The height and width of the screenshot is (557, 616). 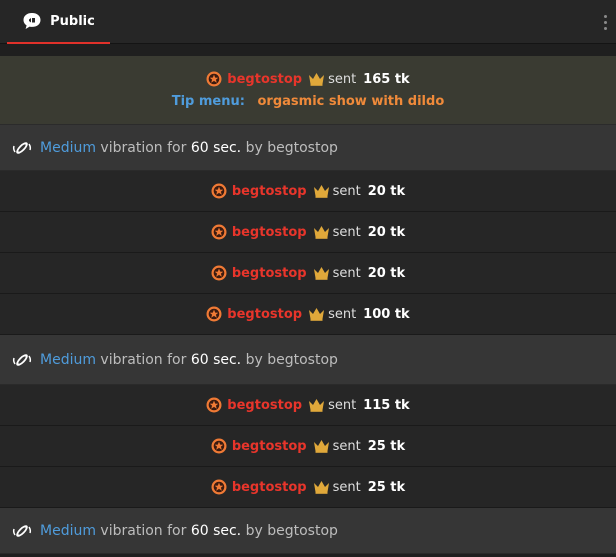 I want to click on tab-public-label: Public, so click(x=72, y=21).